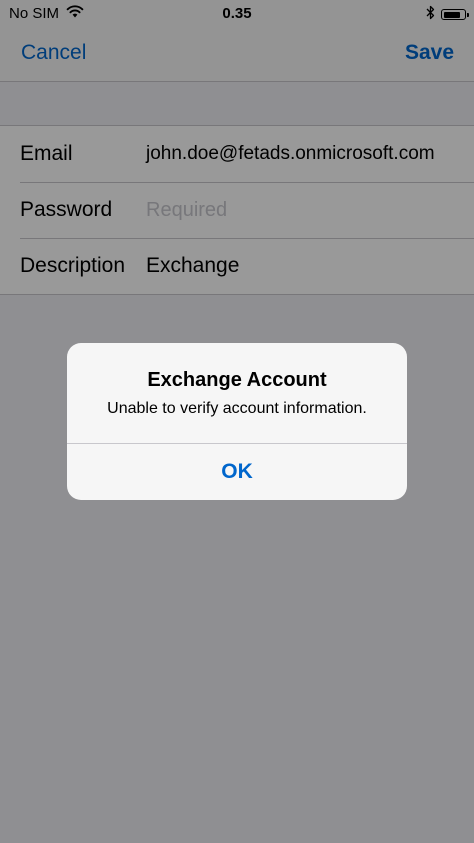 The width and height of the screenshot is (474, 843). Describe the element at coordinates (237, 472) in the screenshot. I see `ok-button: OK` at that location.